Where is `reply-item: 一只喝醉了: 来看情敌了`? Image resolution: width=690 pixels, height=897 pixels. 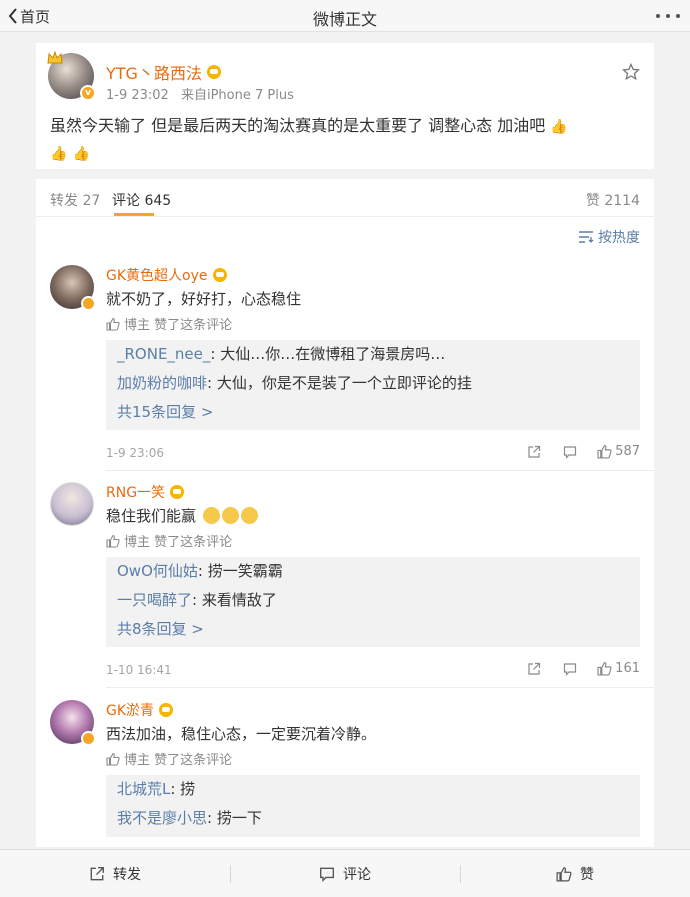 reply-item: 一只喝醉了: 来看情敌了 is located at coordinates (373, 600).